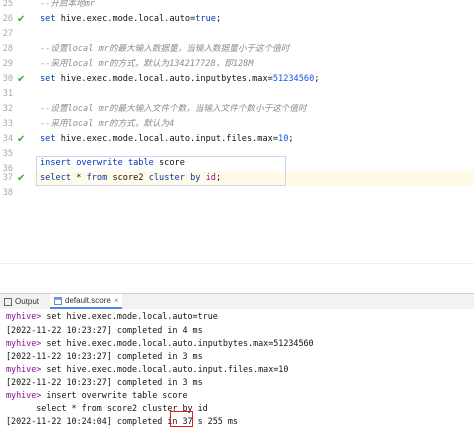  I want to click on line-number: 26, so click(7, 19).